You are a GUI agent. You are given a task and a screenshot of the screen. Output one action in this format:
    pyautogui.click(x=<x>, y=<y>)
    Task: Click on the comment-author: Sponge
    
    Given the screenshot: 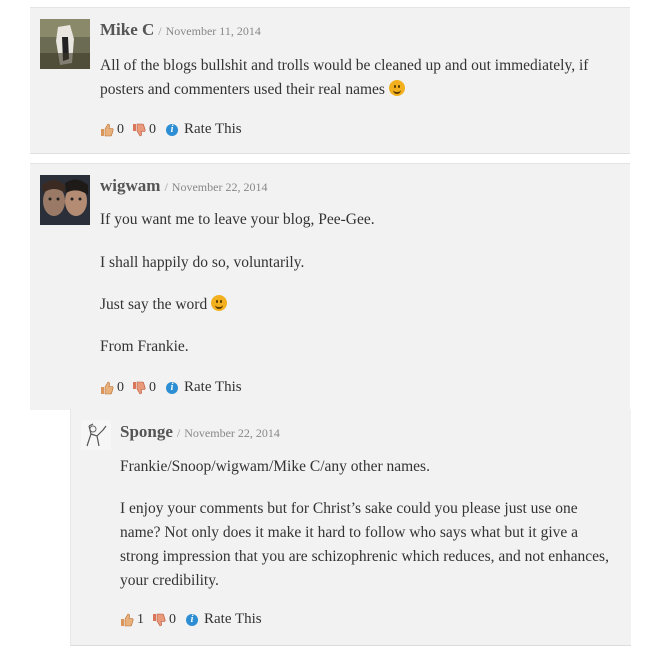 What is the action you would take?
    pyautogui.click(x=146, y=431)
    